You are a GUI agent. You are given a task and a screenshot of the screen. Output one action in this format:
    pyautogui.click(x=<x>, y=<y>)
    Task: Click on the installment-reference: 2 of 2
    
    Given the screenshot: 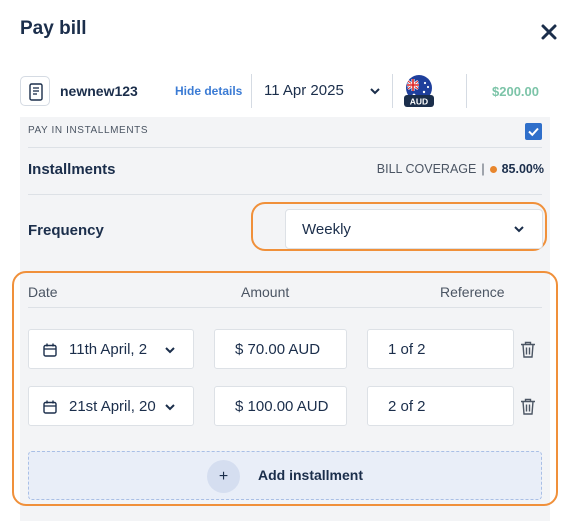 What is the action you would take?
    pyautogui.click(x=407, y=406)
    